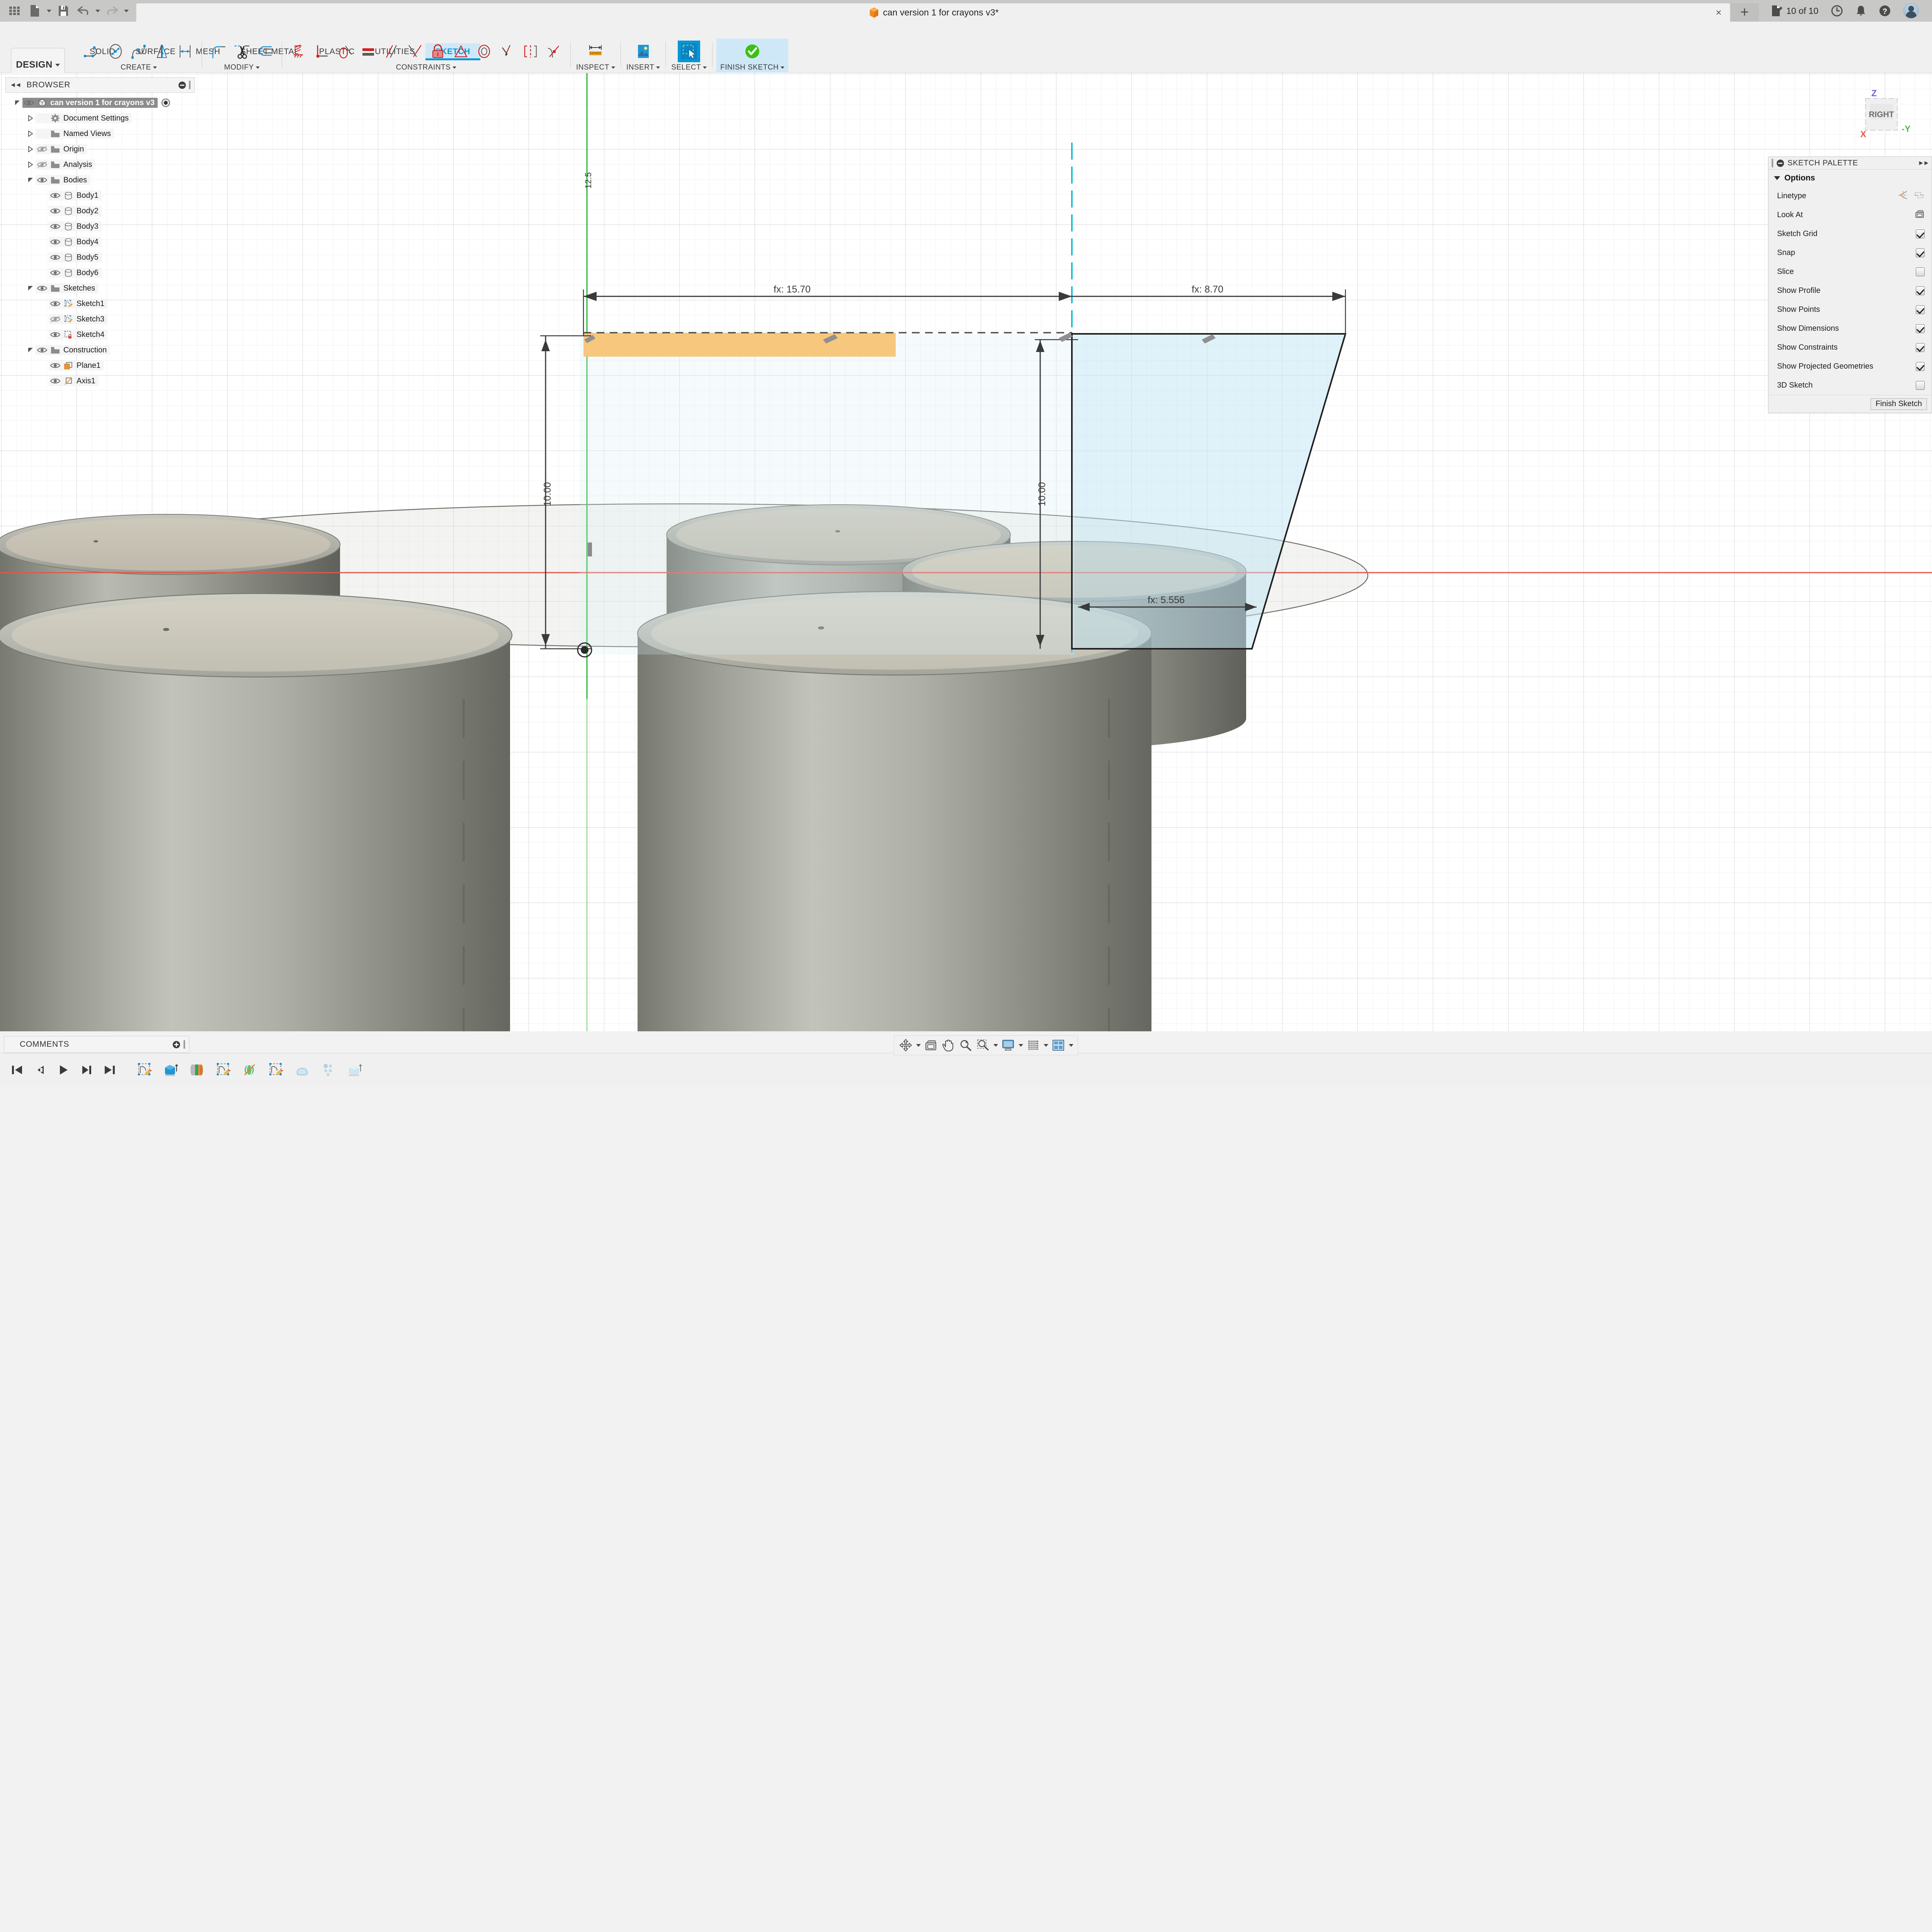 The image size is (1932, 1932). Describe the element at coordinates (643, 51) in the screenshot. I see `insert-image-icon` at that location.